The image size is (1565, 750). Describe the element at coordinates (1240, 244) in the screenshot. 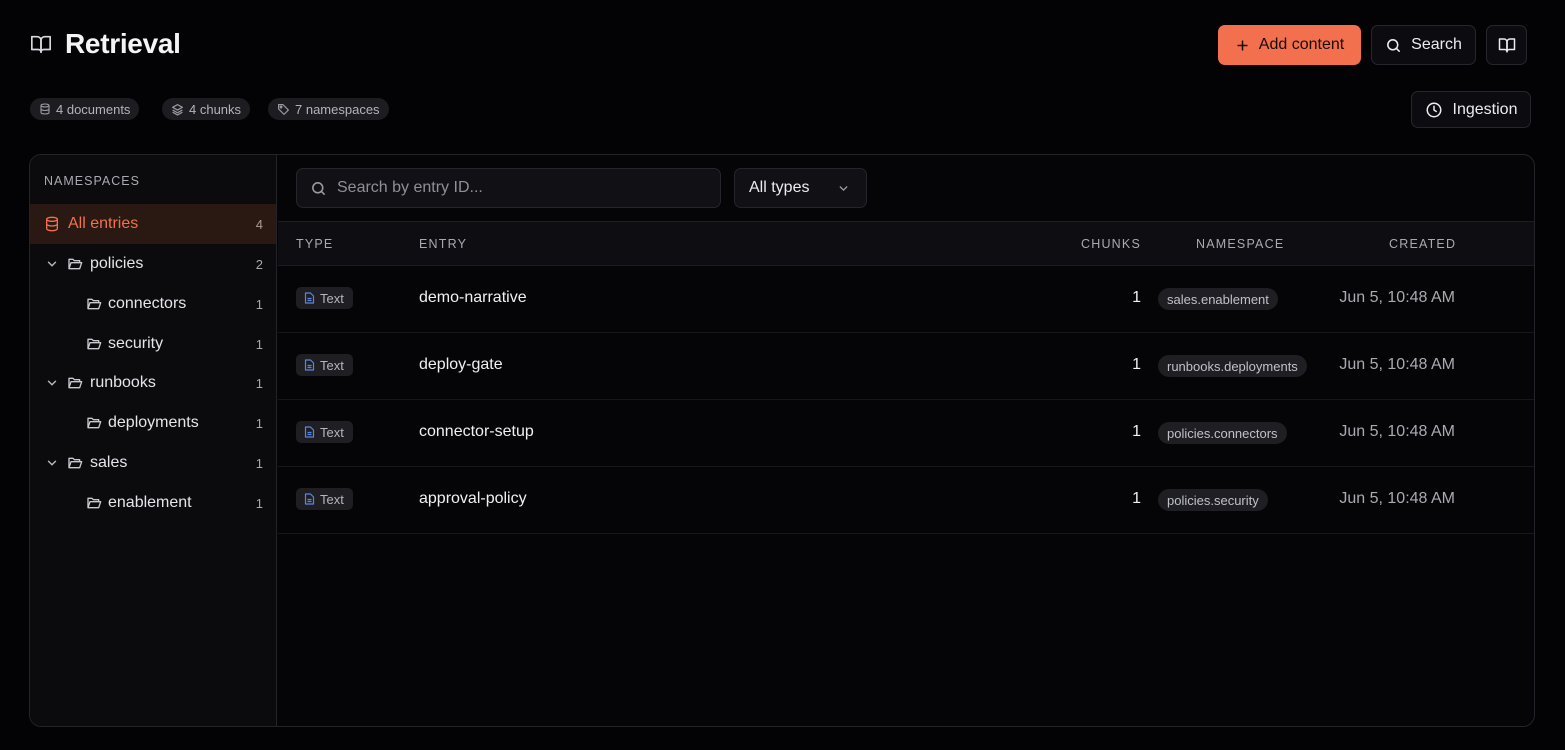

I see `column-header-namespace: NAMESPACE` at that location.